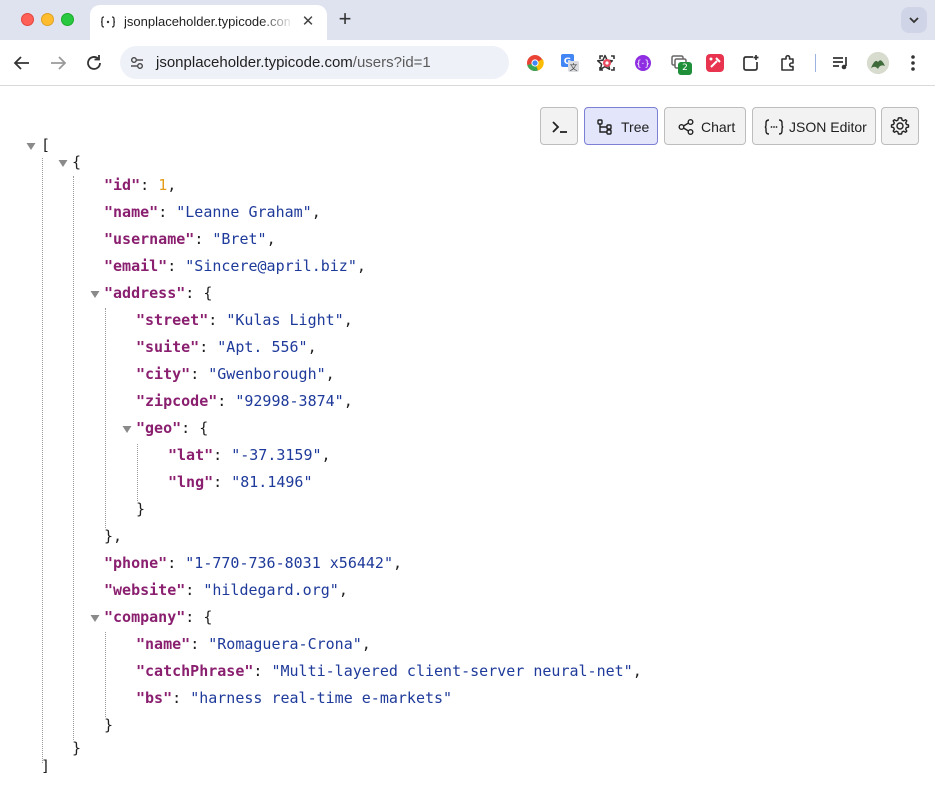 This screenshot has height=797, width=935. Describe the element at coordinates (841, 63) in the screenshot. I see `media-controls-icon` at that location.